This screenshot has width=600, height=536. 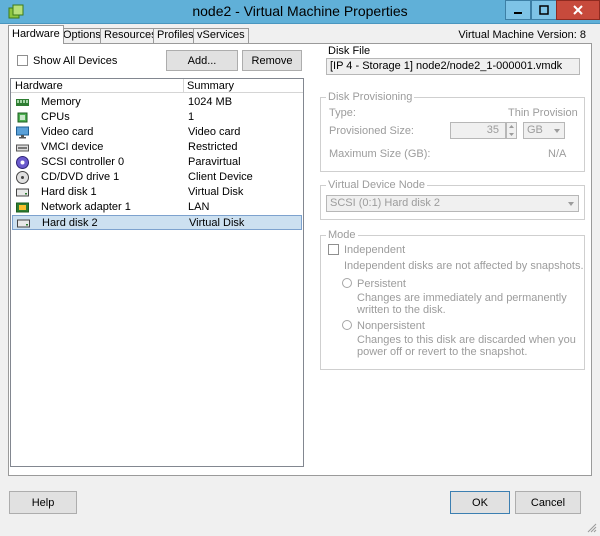 I want to click on device-row-hard-disk-2: Hard disk 2 Virtual Disk, so click(x=157, y=222).